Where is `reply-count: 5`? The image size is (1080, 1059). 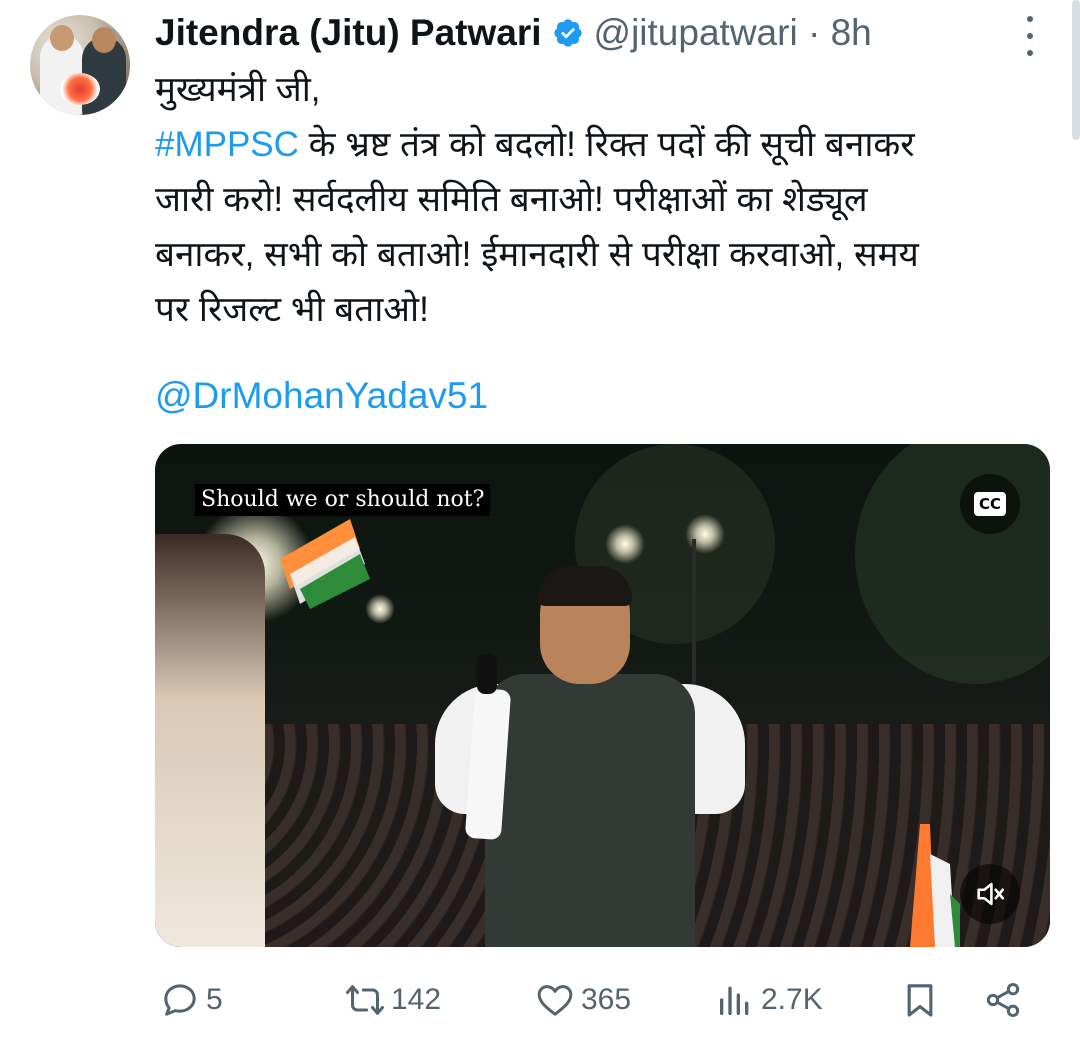 reply-count: 5 is located at coordinates (214, 999).